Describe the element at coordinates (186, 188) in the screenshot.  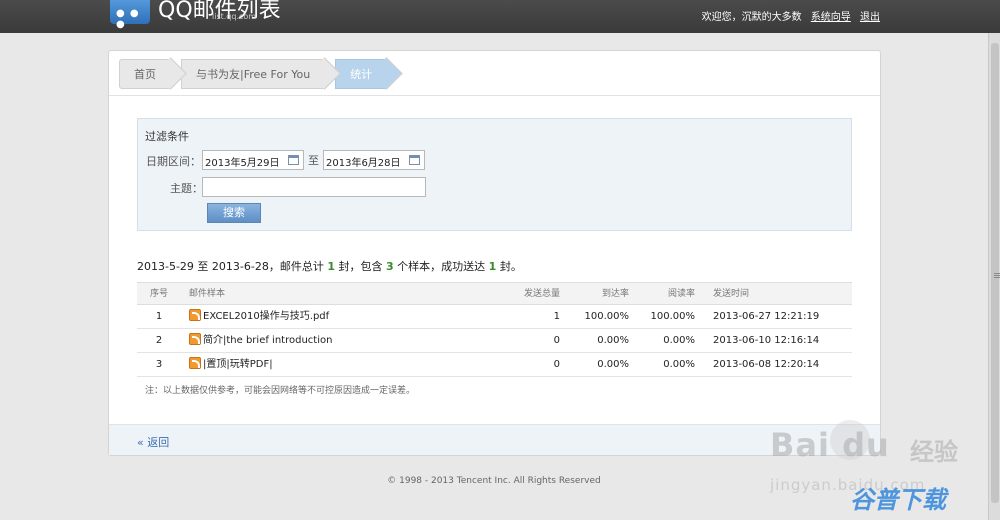
I see `subject-label: 主题：` at that location.